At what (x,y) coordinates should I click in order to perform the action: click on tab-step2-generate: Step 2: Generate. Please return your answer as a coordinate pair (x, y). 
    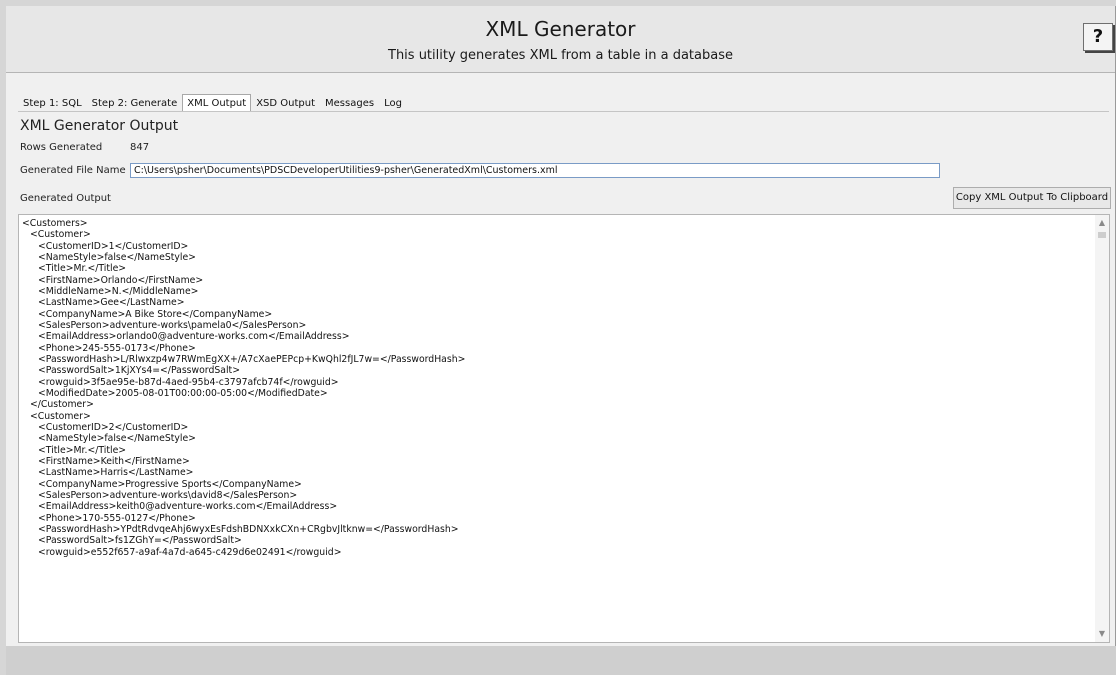
    Looking at the image, I should click on (135, 103).